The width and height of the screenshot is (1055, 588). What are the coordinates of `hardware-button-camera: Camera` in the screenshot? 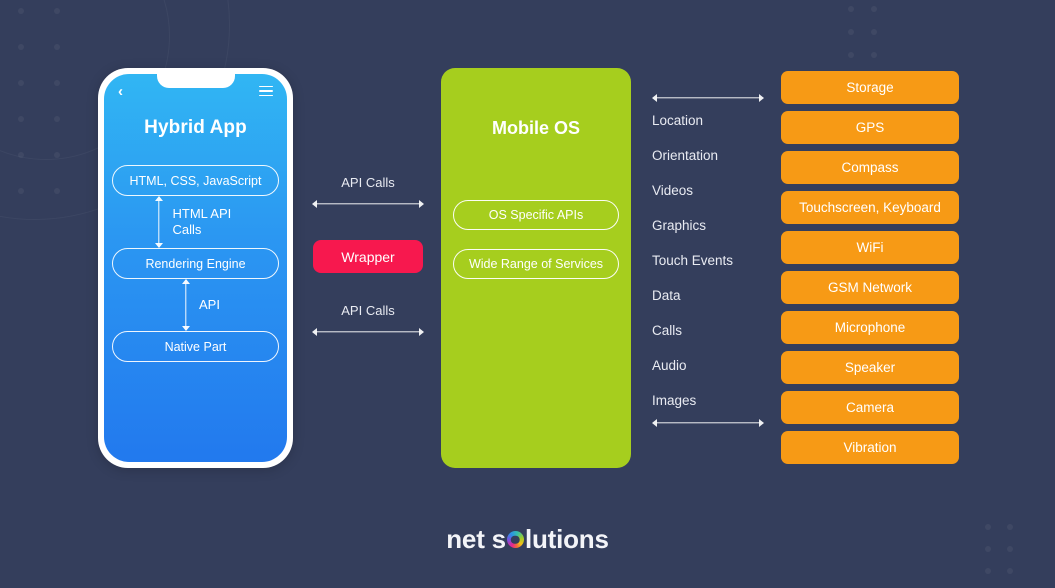 It's located at (870, 407).